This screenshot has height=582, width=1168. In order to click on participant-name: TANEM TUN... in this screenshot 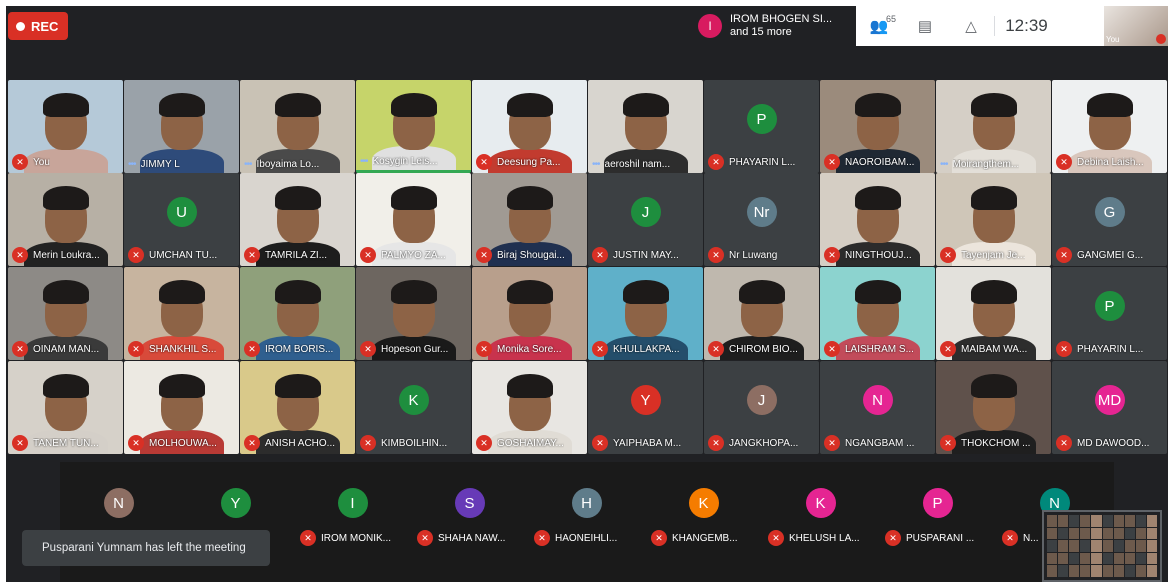, I will do `click(66, 443)`.